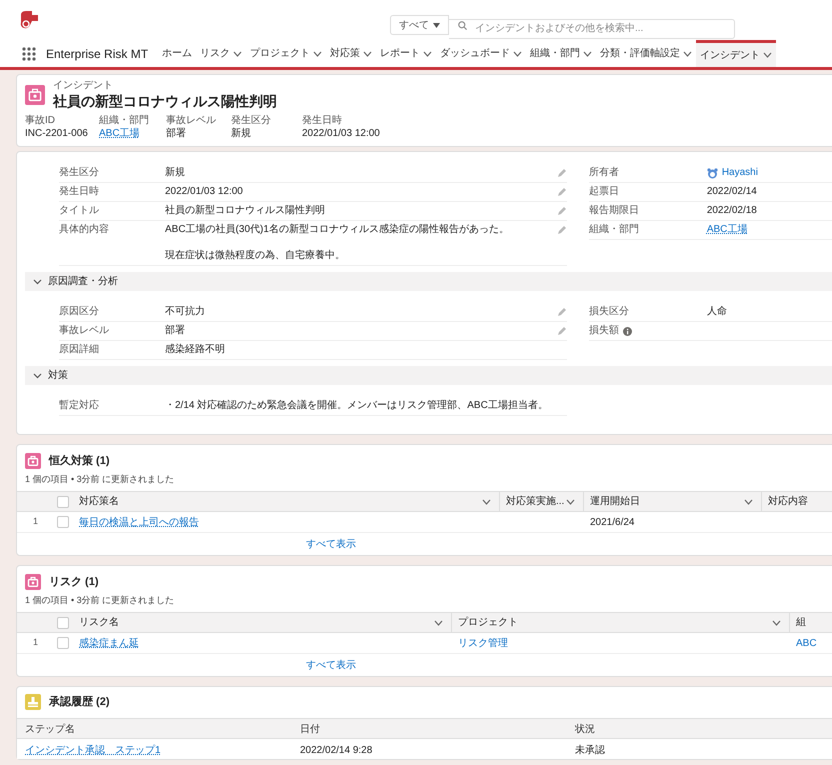 This screenshot has height=765, width=832. What do you see at coordinates (806, 643) in the screenshot?
I see `record-link: ABC` at bounding box center [806, 643].